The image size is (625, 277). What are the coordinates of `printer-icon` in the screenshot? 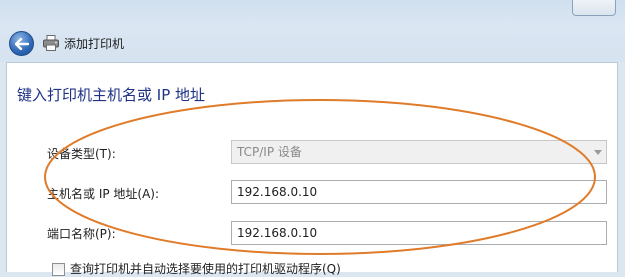 It's located at (51, 43).